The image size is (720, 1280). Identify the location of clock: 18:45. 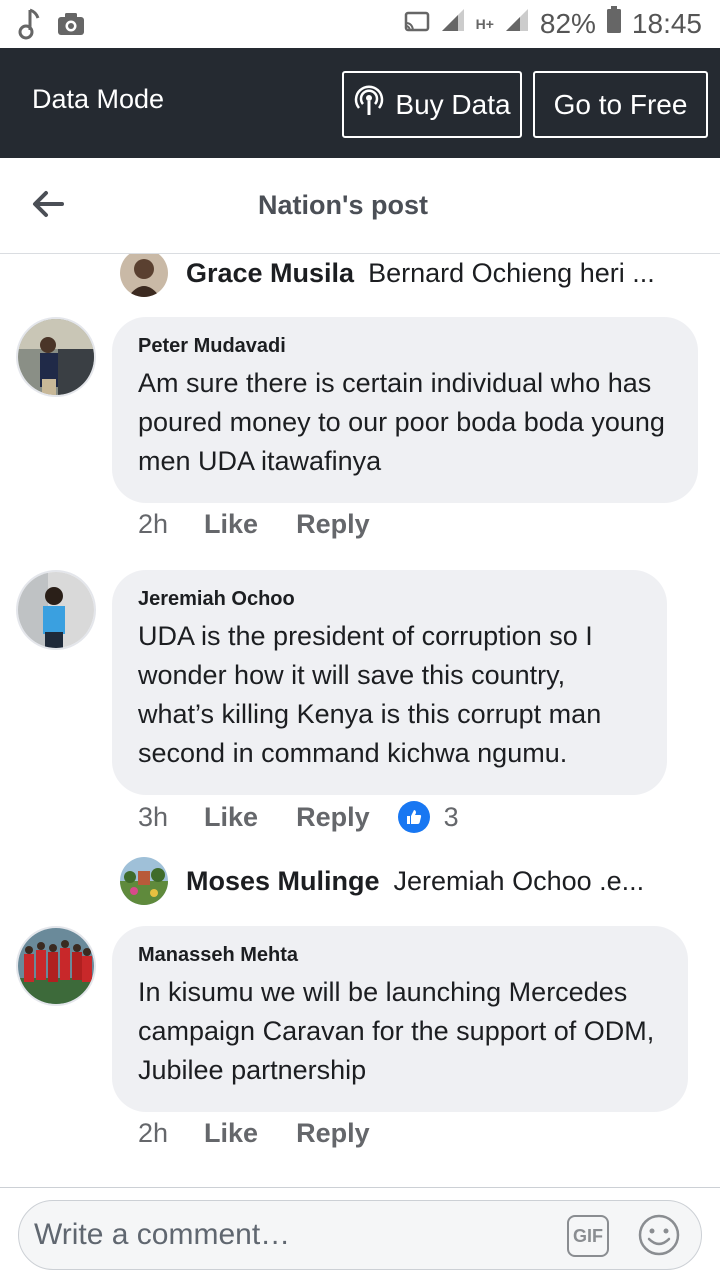
(666, 23).